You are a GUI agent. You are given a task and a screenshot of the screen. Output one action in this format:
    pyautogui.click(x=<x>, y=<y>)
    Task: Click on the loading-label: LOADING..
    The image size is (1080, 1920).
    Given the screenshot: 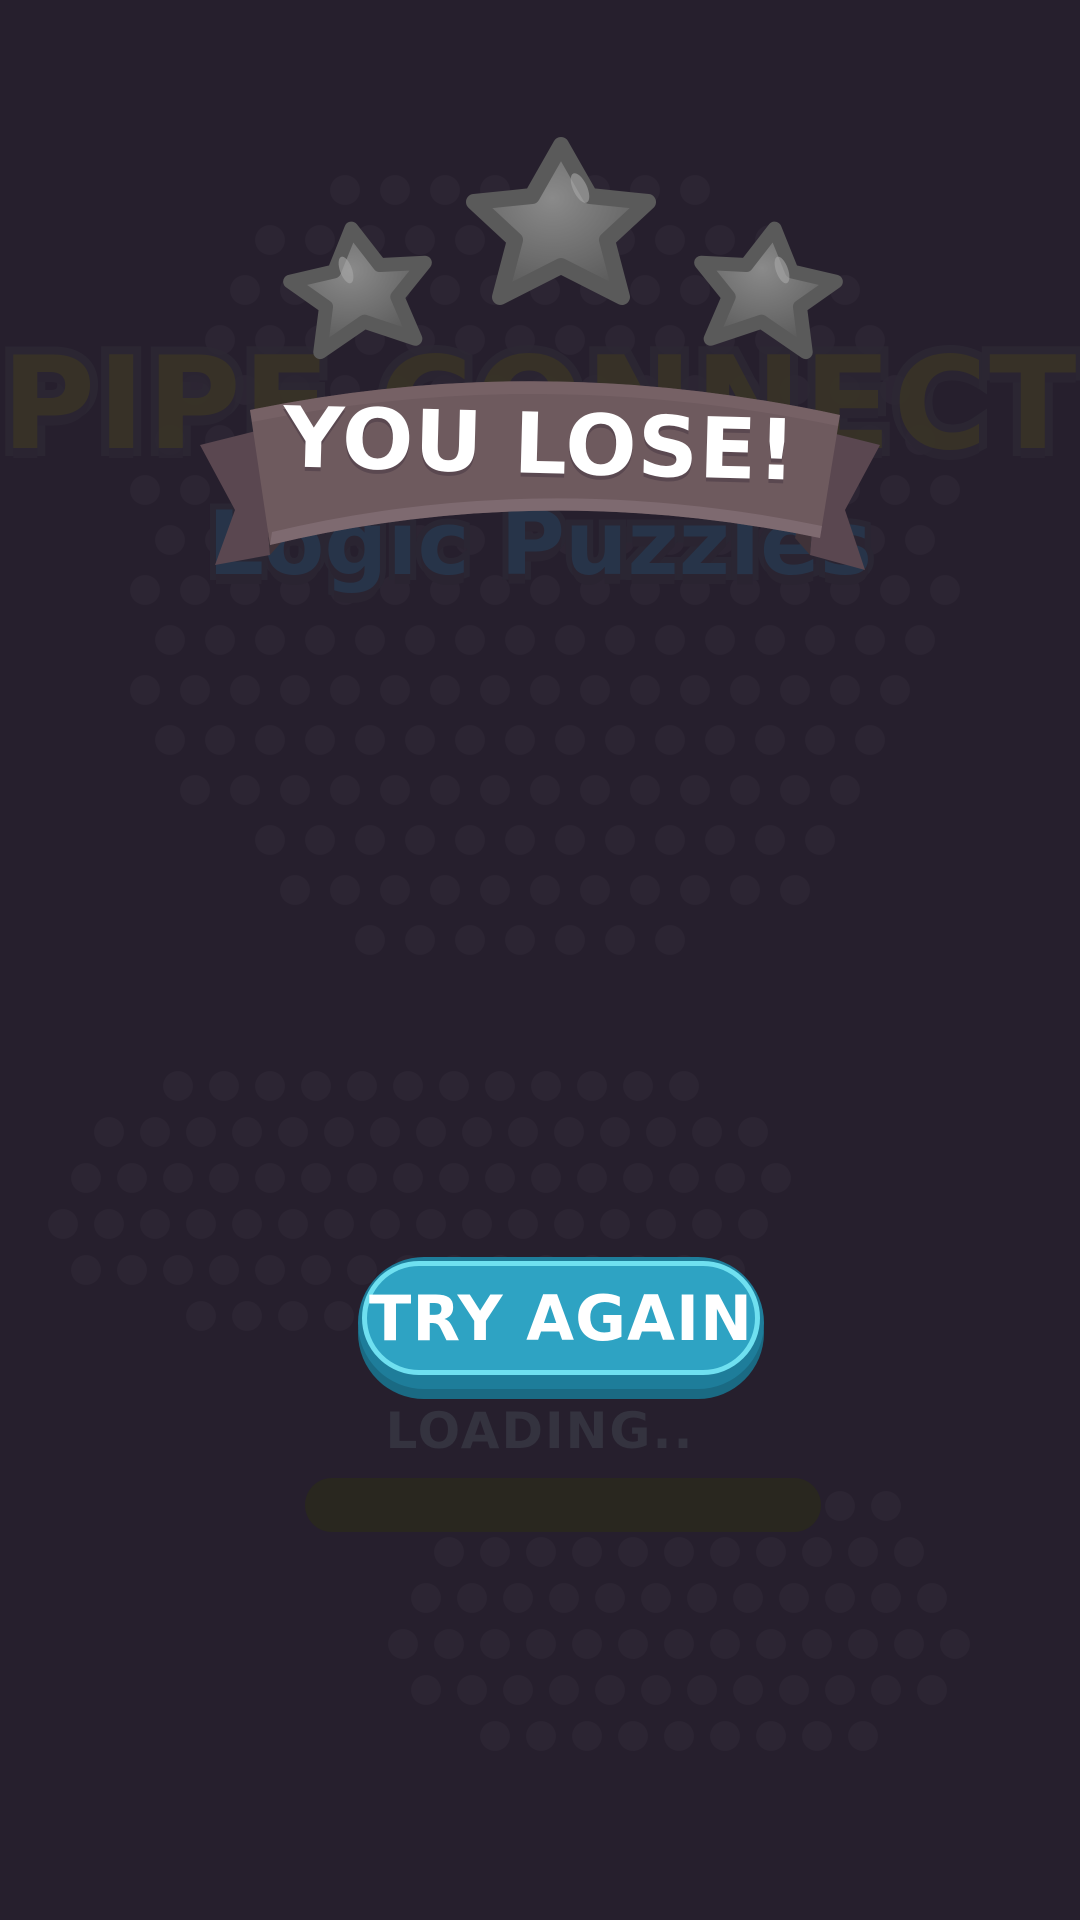 What is the action you would take?
    pyautogui.click(x=540, y=1431)
    